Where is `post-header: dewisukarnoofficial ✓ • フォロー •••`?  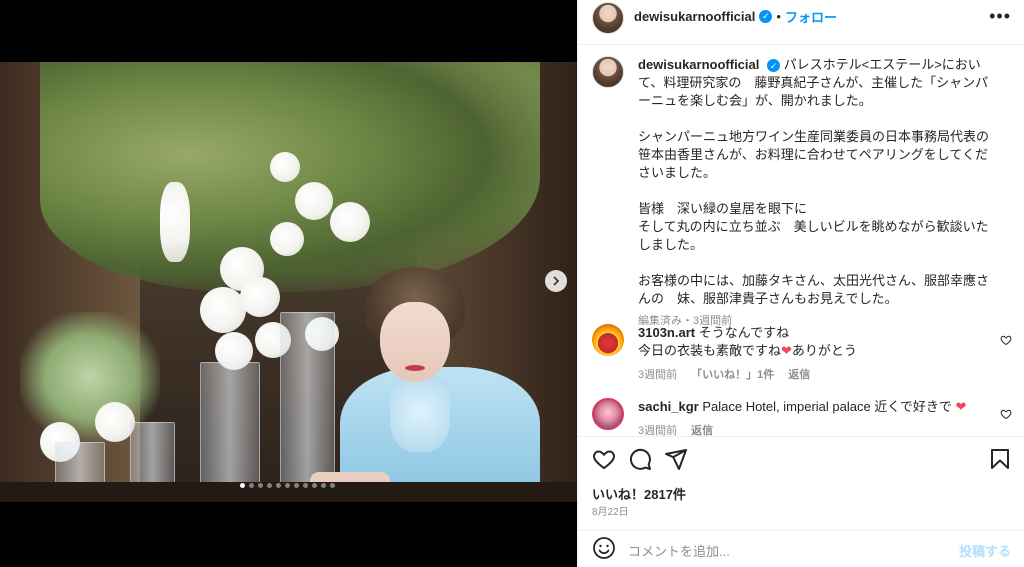
post-header: dewisukarnoofficial ✓ • フォロー ••• is located at coordinates (801, 17).